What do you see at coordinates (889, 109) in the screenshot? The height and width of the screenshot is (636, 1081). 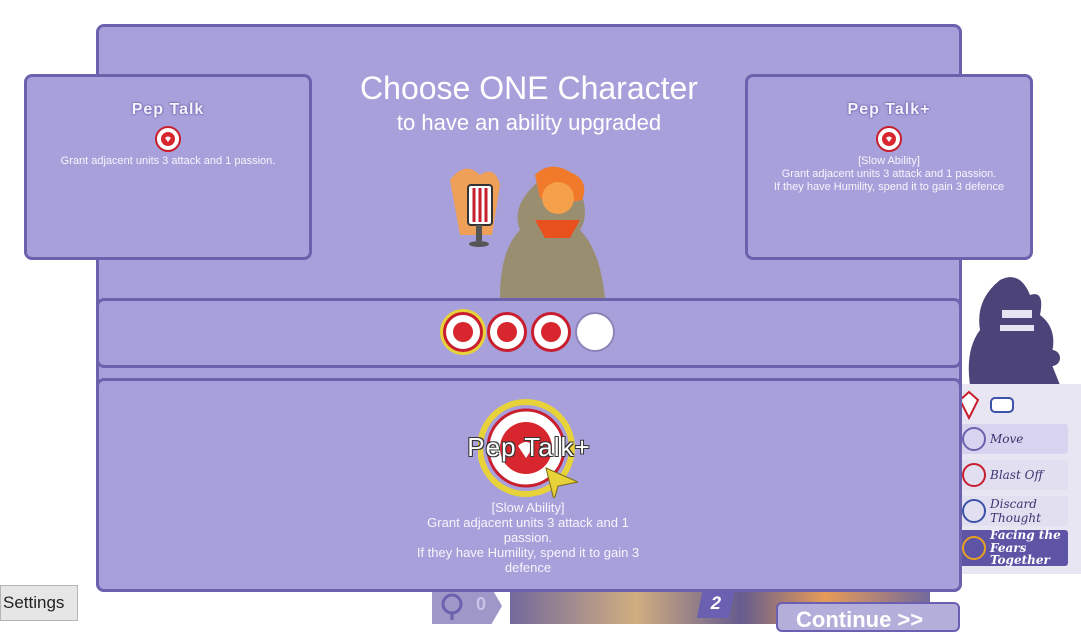 I see `upgraded-ability-name: Pep Talk+` at bounding box center [889, 109].